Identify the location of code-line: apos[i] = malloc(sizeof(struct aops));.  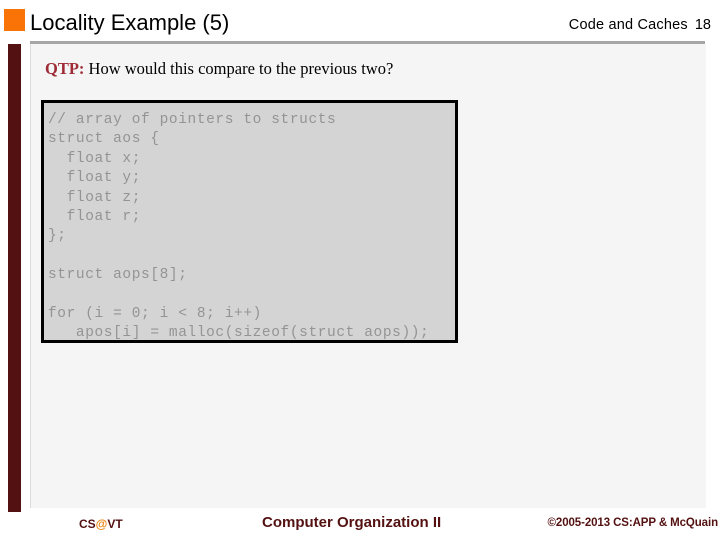
(239, 333).